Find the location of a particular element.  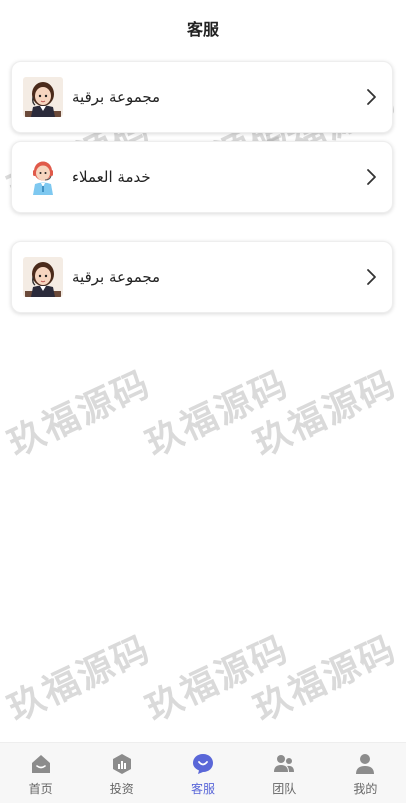

support-agent-icon is located at coordinates (43, 177).